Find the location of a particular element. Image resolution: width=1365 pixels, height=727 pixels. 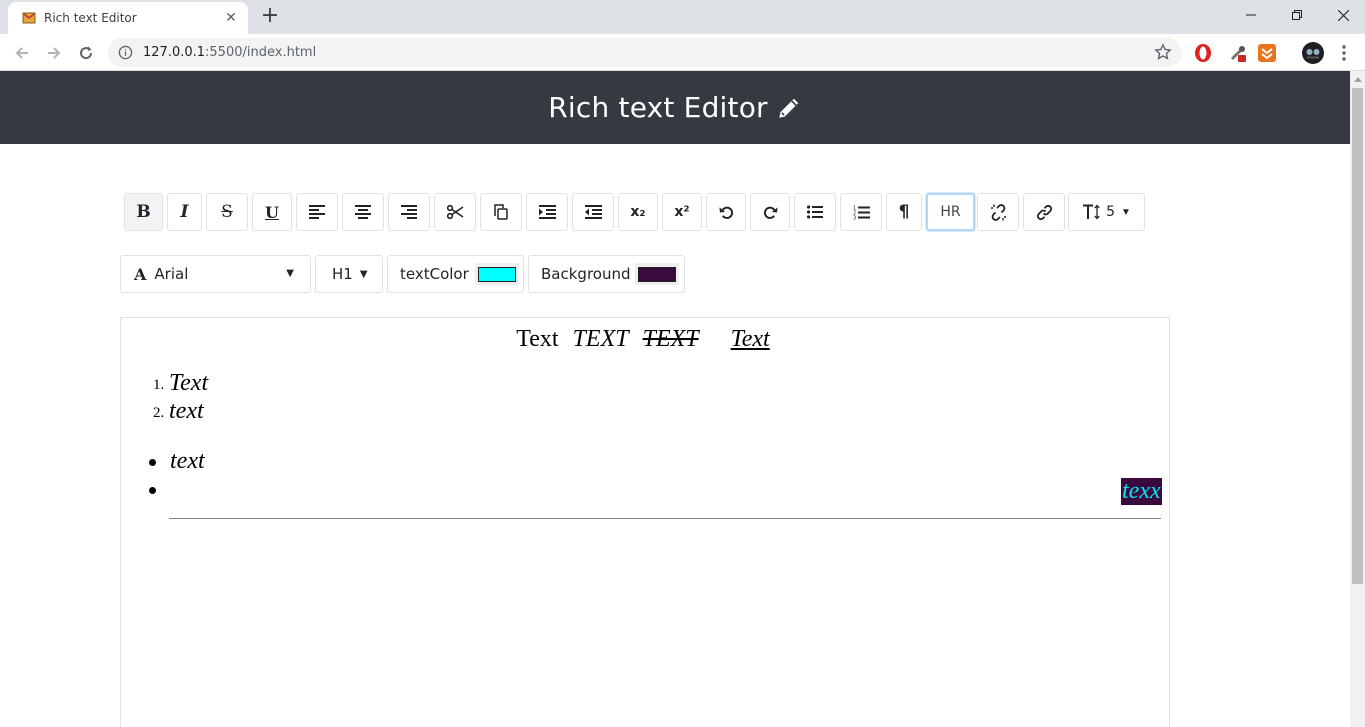

text-color-input is located at coordinates (496, 274).